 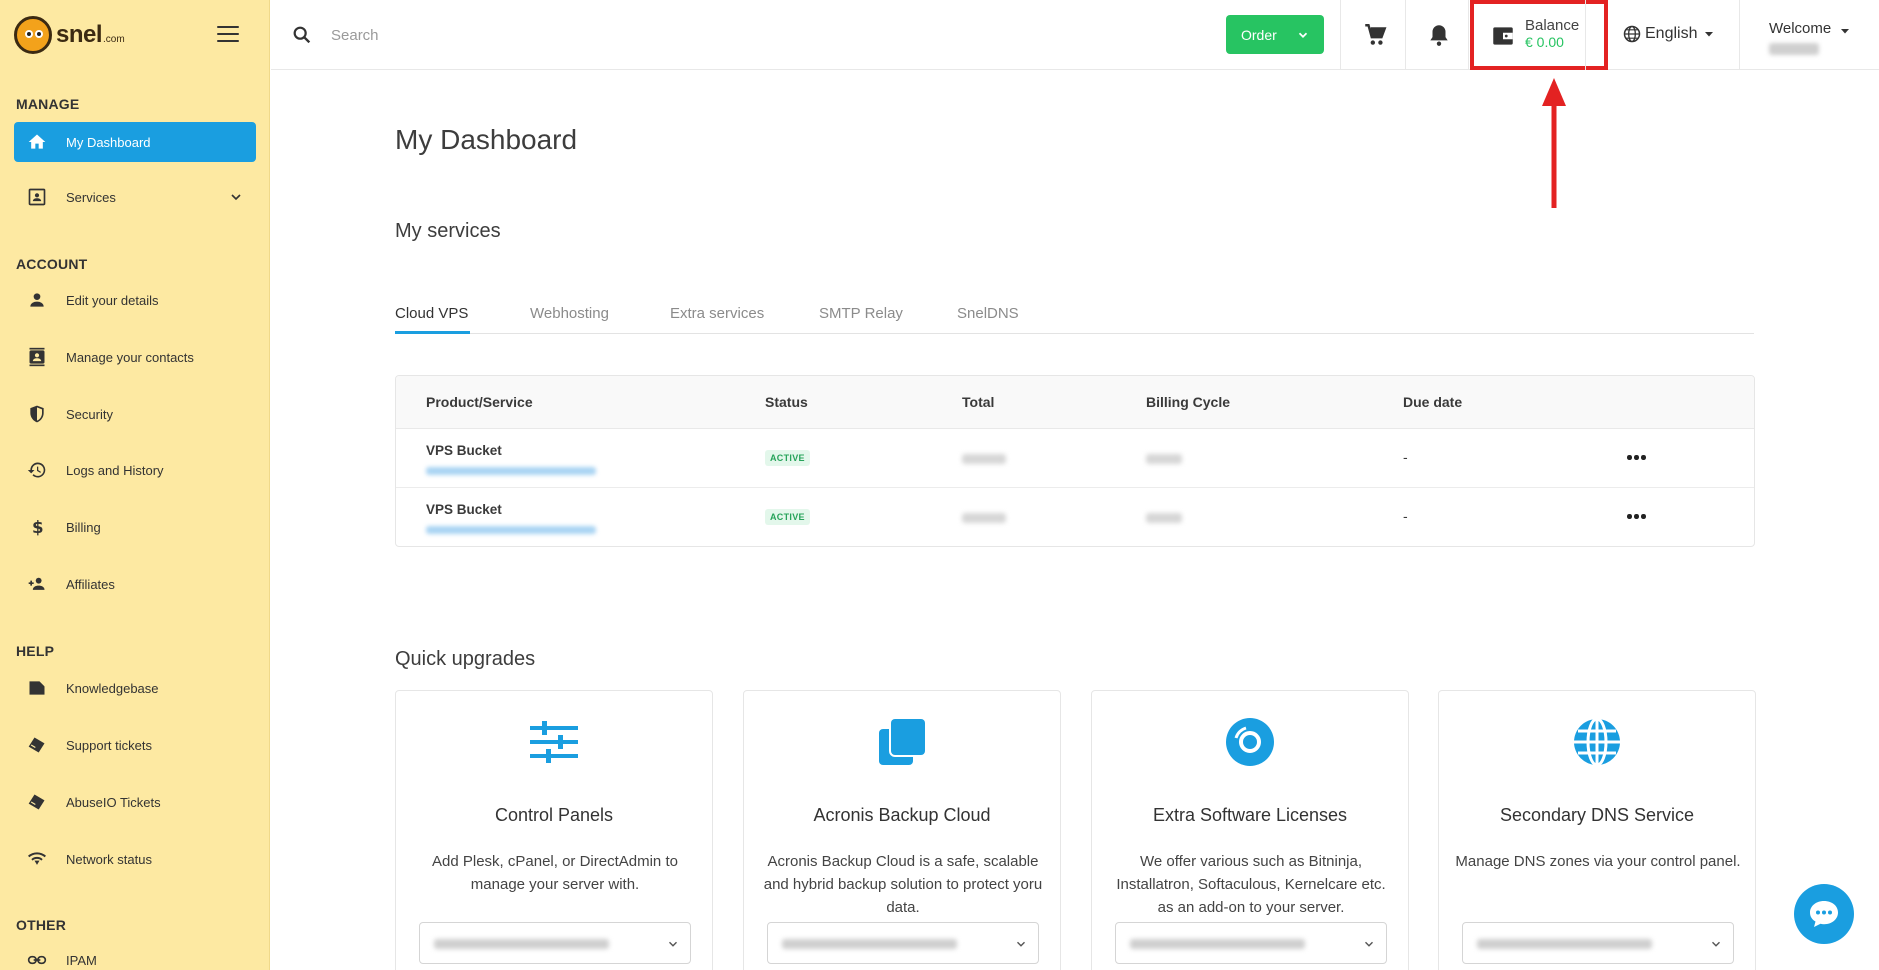 I want to click on section-label-help: HELP, so click(x=35, y=651).